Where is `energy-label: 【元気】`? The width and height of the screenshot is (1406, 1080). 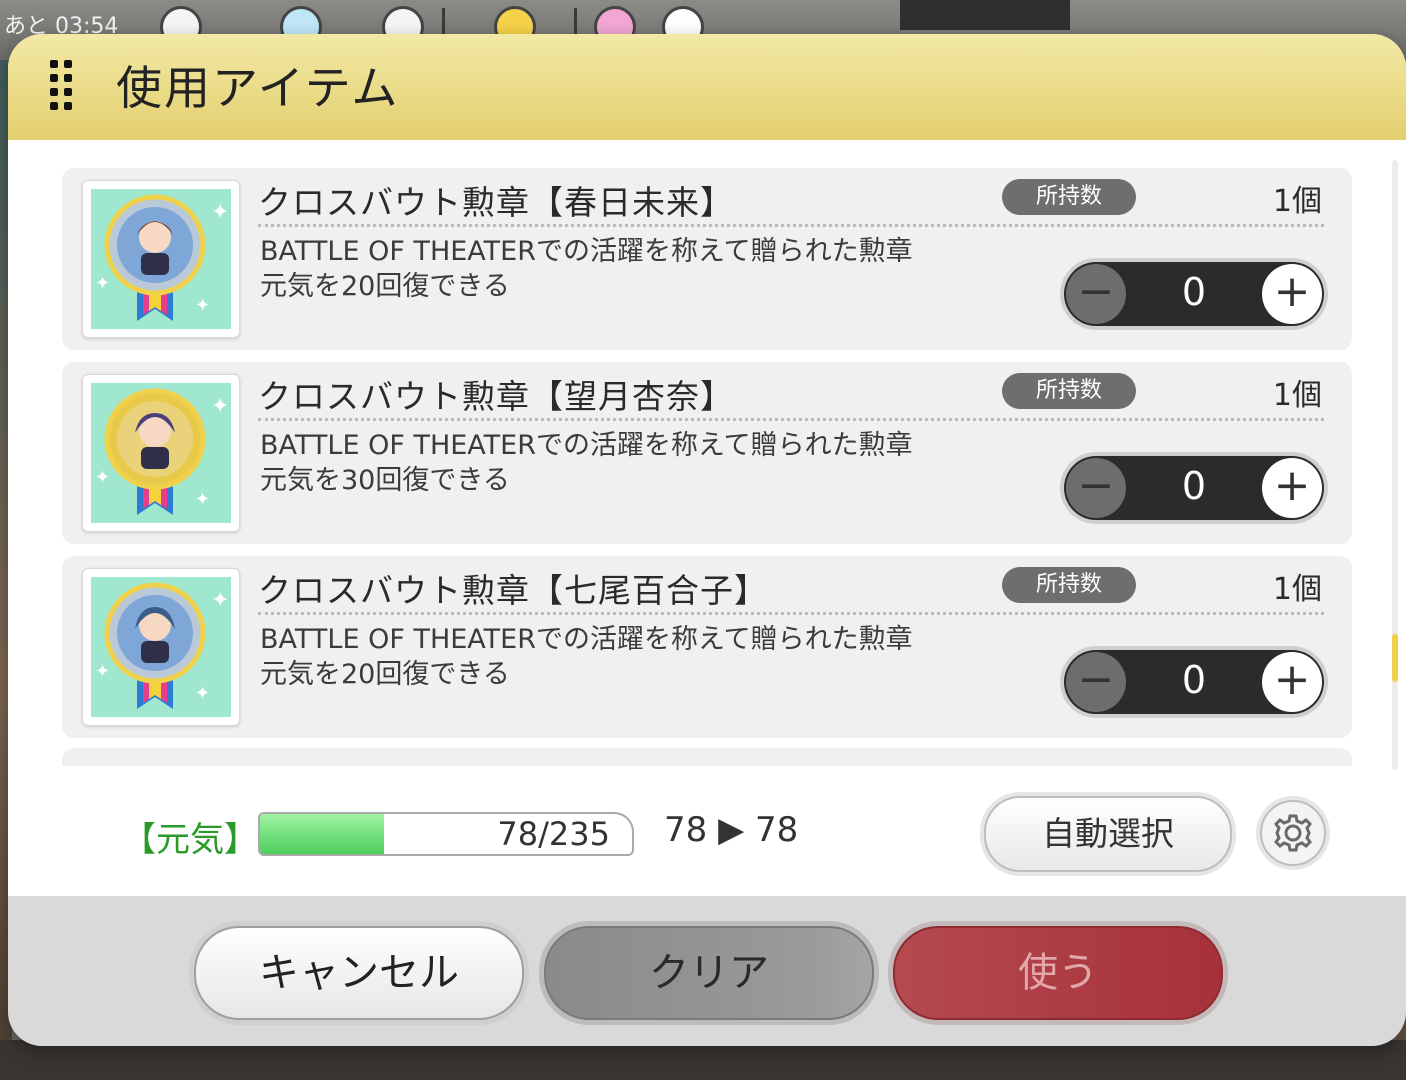
energy-label: 【元気】 is located at coordinates (190, 840).